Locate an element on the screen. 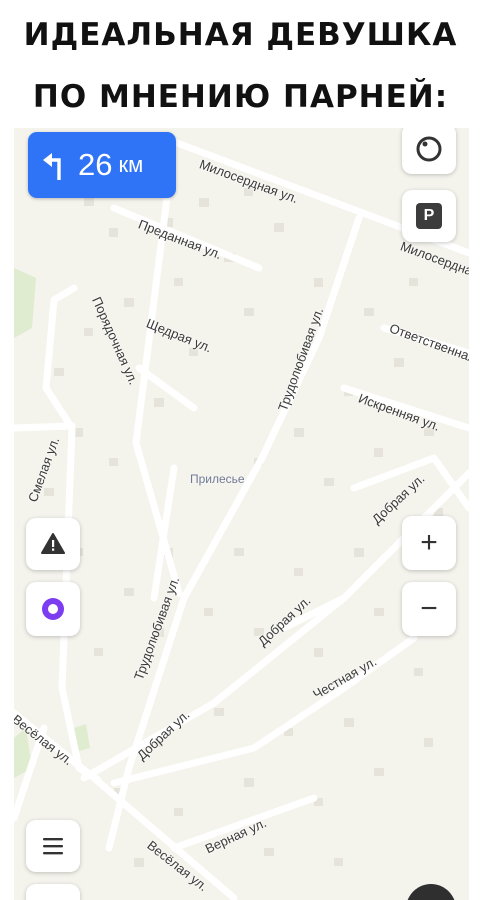 This screenshot has height=900, width=481. hamburger-menu-icon is located at coordinates (53, 846).